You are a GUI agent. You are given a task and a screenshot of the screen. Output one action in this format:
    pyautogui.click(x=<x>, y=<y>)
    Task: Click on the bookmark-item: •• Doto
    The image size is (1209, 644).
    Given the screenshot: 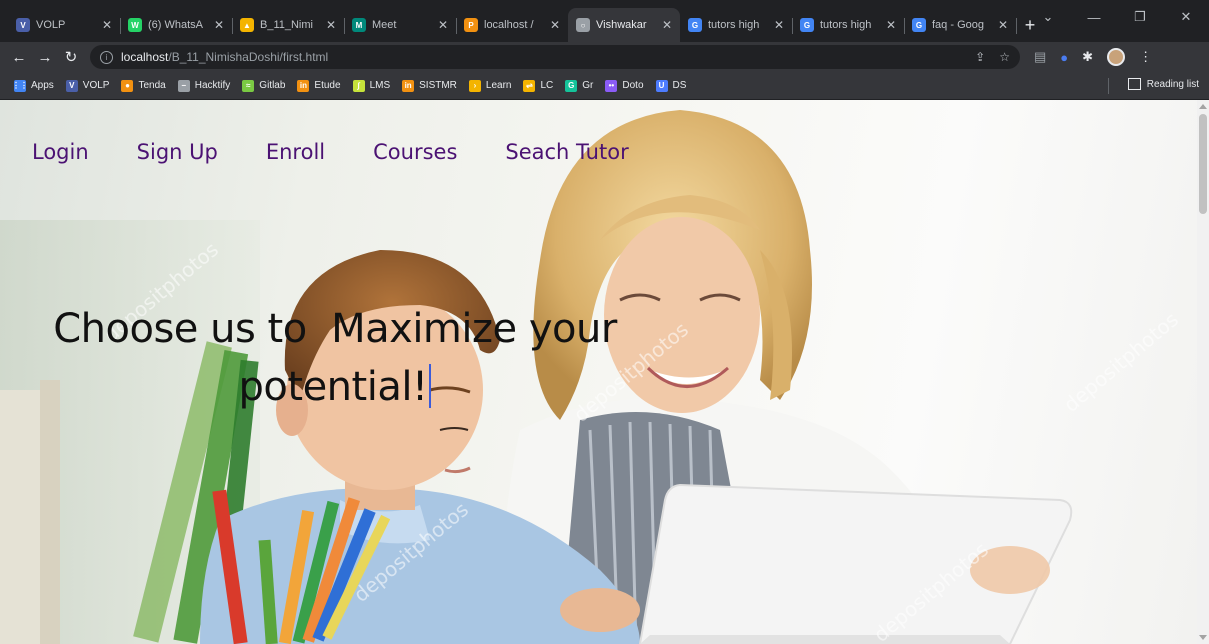 What is the action you would take?
    pyautogui.click(x=624, y=85)
    